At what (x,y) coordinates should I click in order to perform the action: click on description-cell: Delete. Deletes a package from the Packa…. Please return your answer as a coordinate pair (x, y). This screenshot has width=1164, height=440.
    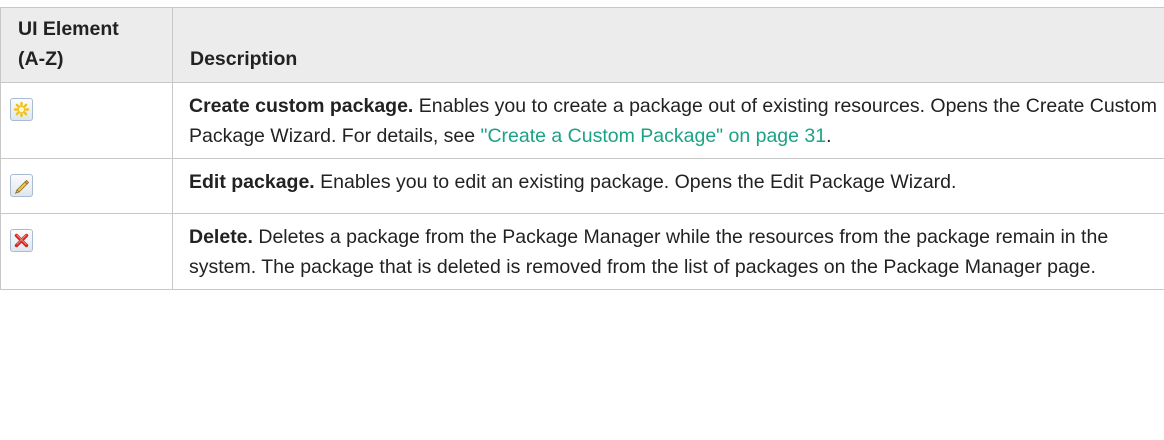
    Looking at the image, I should click on (668, 251).